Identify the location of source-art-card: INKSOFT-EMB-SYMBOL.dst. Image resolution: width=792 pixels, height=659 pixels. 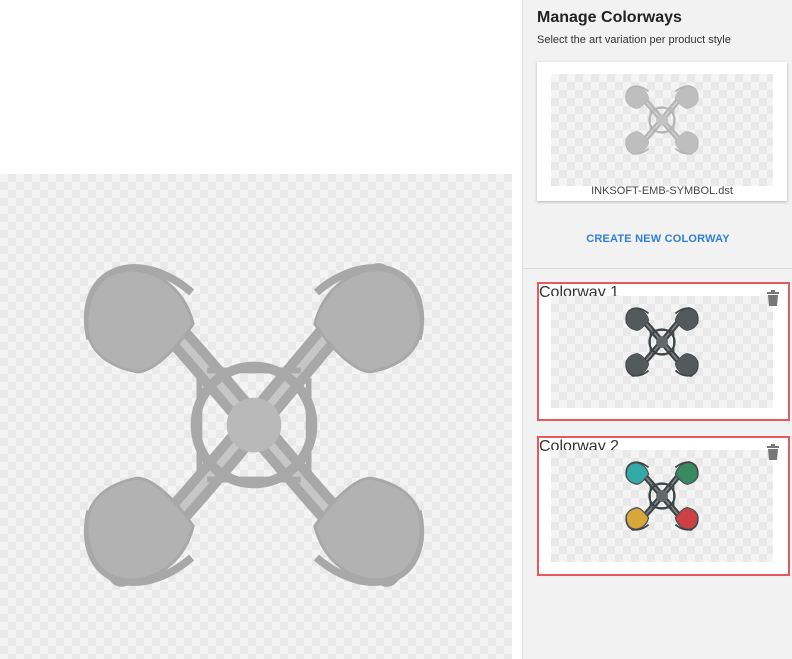
(662, 131).